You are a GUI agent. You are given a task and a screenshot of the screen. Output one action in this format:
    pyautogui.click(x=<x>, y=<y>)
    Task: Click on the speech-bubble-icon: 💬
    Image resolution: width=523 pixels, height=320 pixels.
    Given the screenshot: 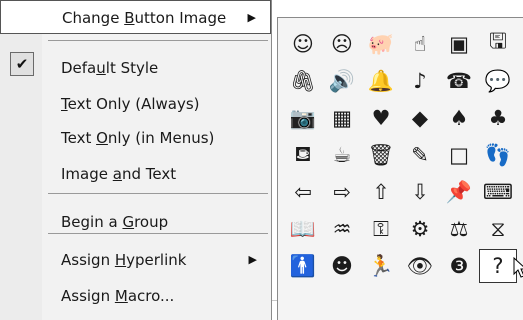 What is the action you would take?
    pyautogui.click(x=498, y=81)
    